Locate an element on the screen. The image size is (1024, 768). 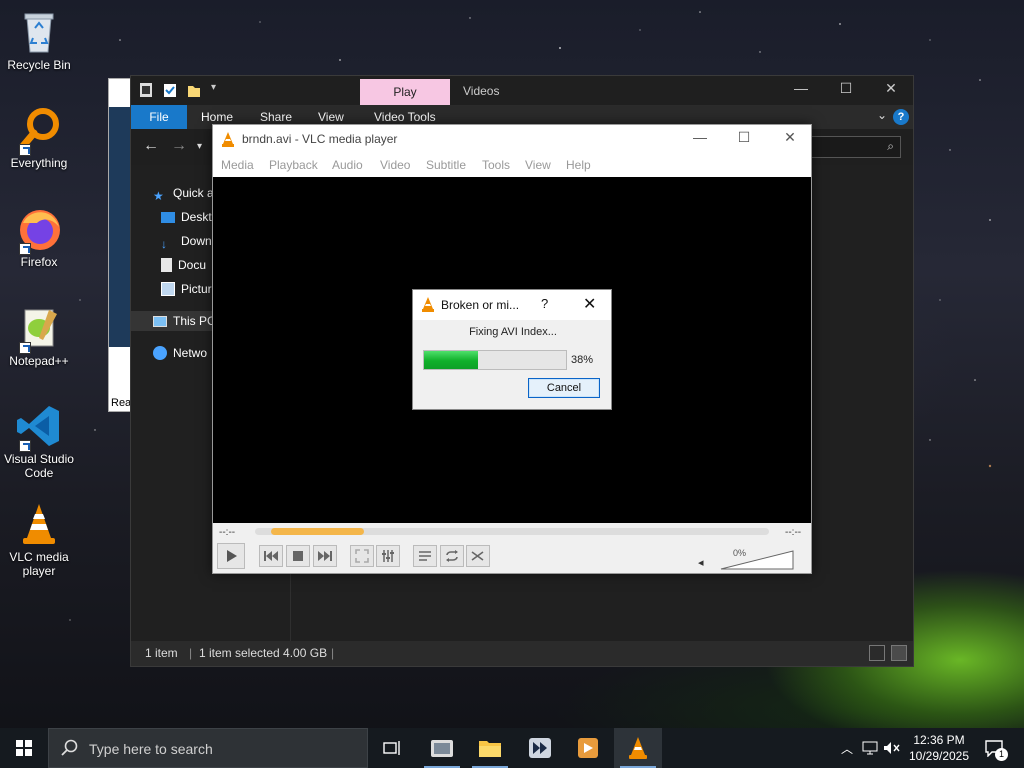
taskbar-search-box: Type here to search is located at coordinates (208, 748).